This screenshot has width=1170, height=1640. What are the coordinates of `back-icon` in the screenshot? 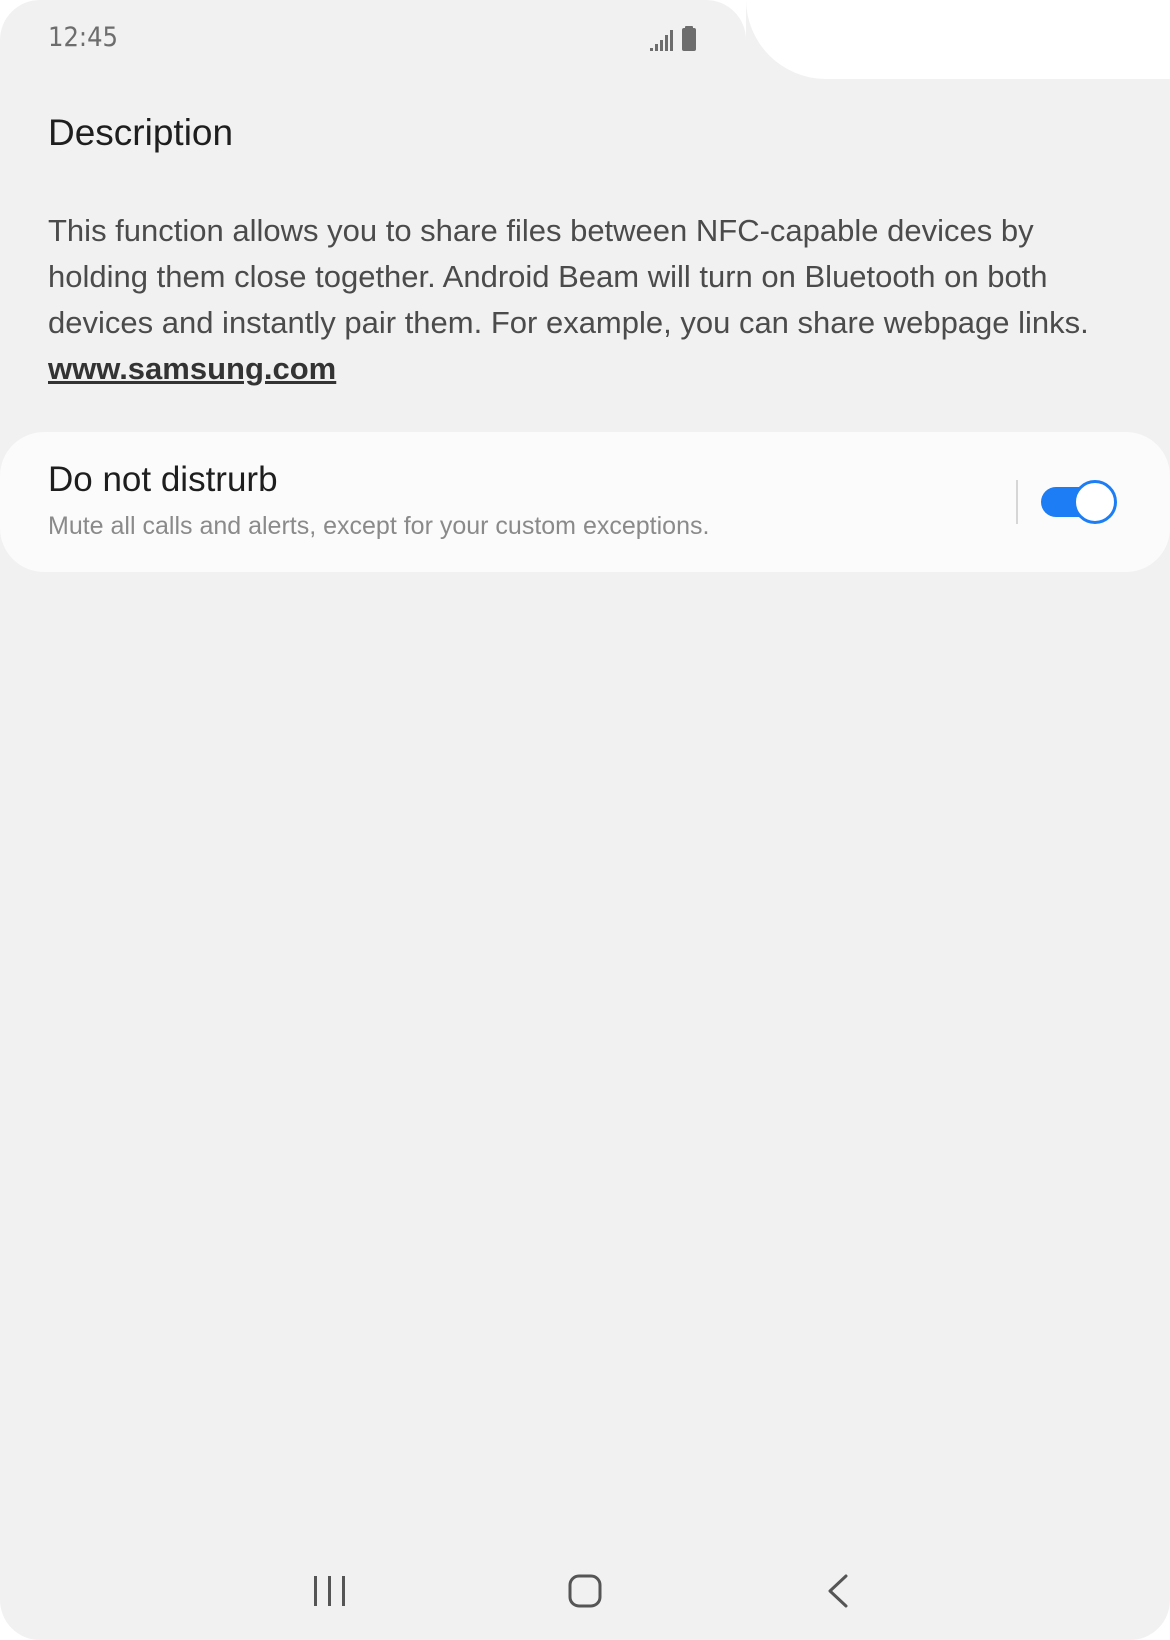 It's located at (838, 1591).